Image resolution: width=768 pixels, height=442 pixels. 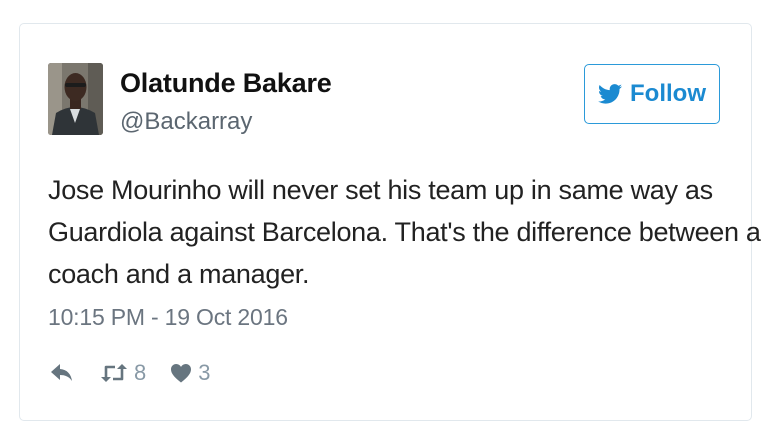 I want to click on profile-photo, so click(x=75, y=99).